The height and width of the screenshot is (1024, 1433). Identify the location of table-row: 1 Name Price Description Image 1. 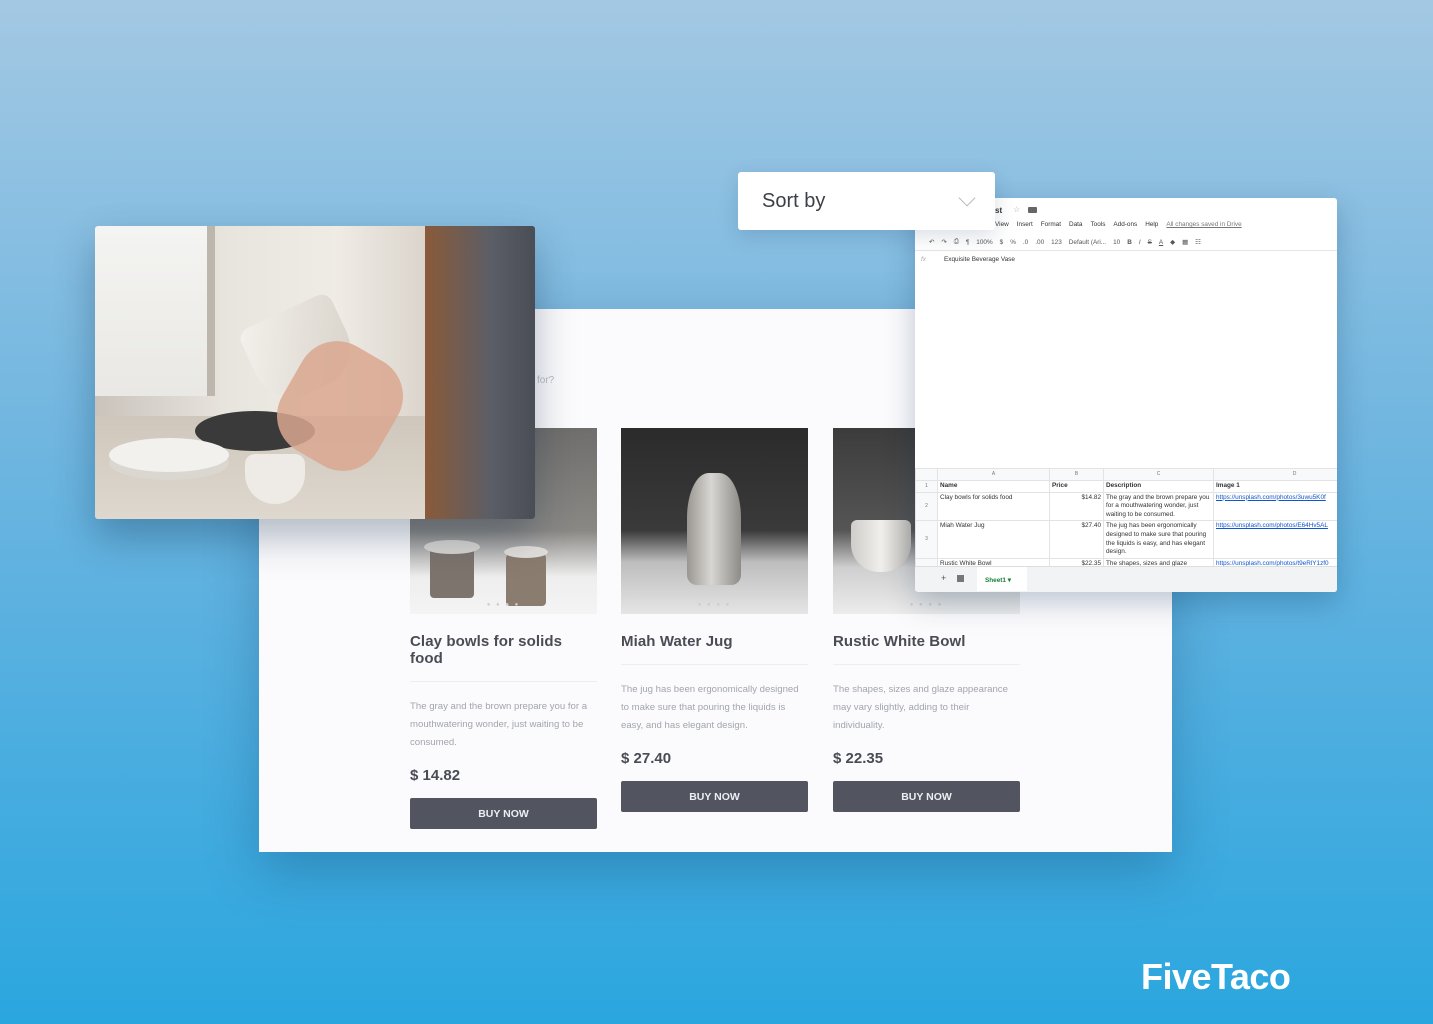
(1126, 486).